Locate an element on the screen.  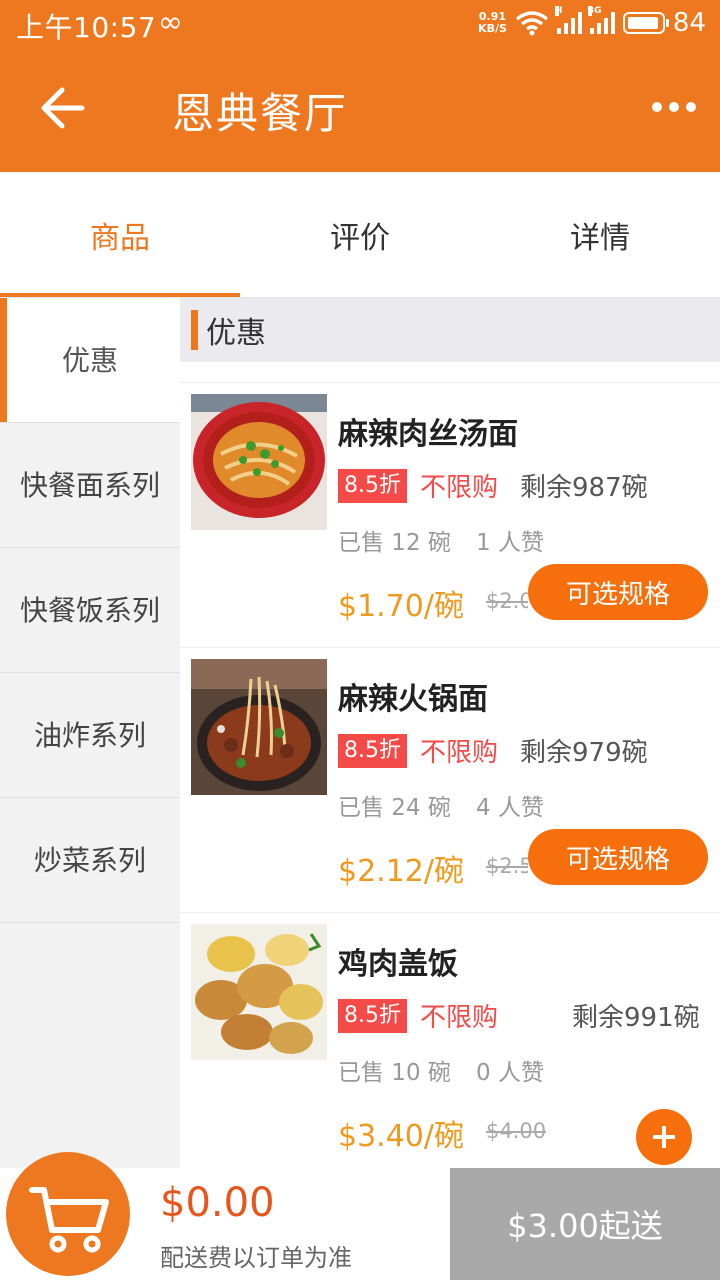
wifi-icon is located at coordinates (531, 23).